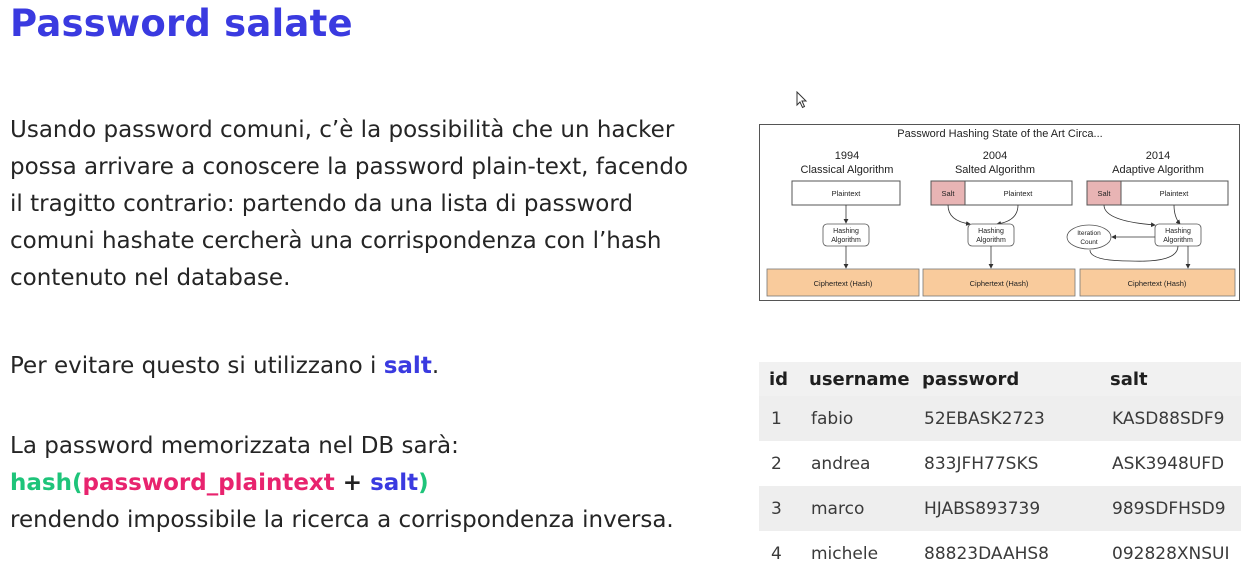 The image size is (1245, 584). What do you see at coordinates (150, 278) in the screenshot?
I see `intro-line: contenuto nel database.` at bounding box center [150, 278].